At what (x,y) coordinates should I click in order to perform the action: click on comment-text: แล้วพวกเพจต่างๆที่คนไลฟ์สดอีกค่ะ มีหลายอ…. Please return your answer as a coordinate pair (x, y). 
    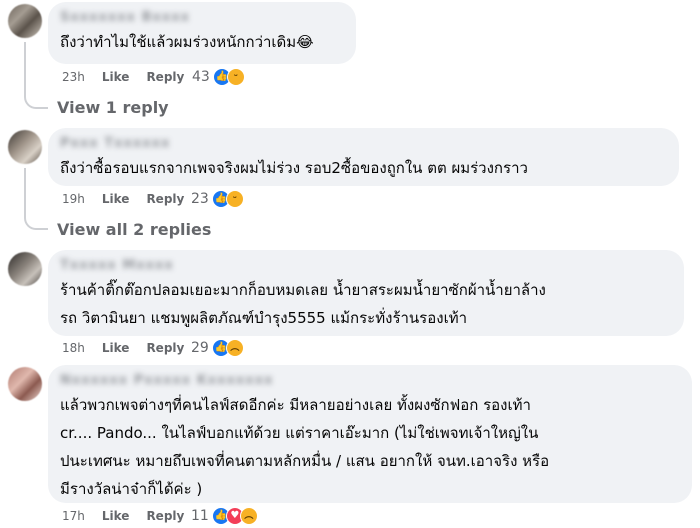
    Looking at the image, I should click on (305, 447).